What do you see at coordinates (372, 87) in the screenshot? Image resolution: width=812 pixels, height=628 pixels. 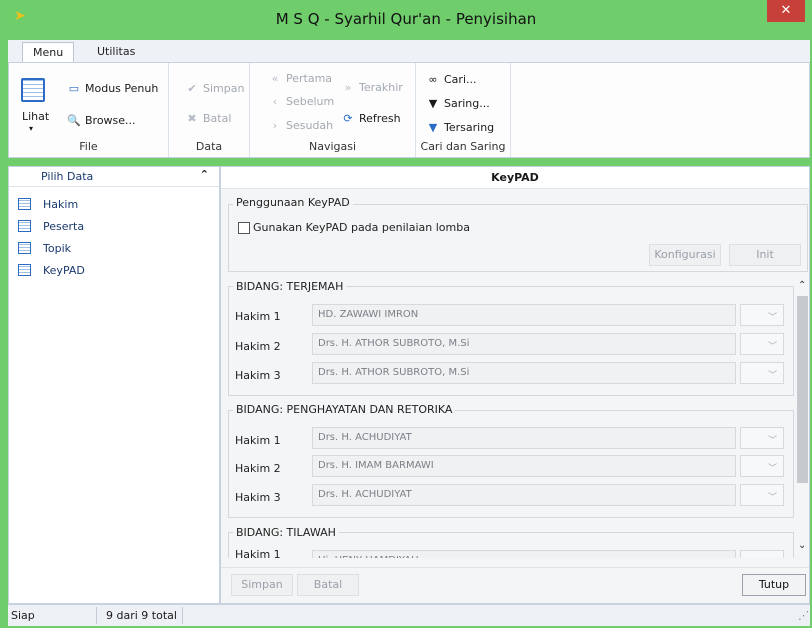 I see `terakhir-button: » Terakhir` at bounding box center [372, 87].